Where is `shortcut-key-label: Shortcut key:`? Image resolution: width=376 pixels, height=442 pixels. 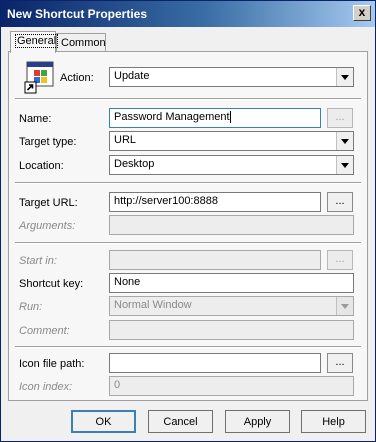 shortcut-key-label: Shortcut key: is located at coordinates (51, 284).